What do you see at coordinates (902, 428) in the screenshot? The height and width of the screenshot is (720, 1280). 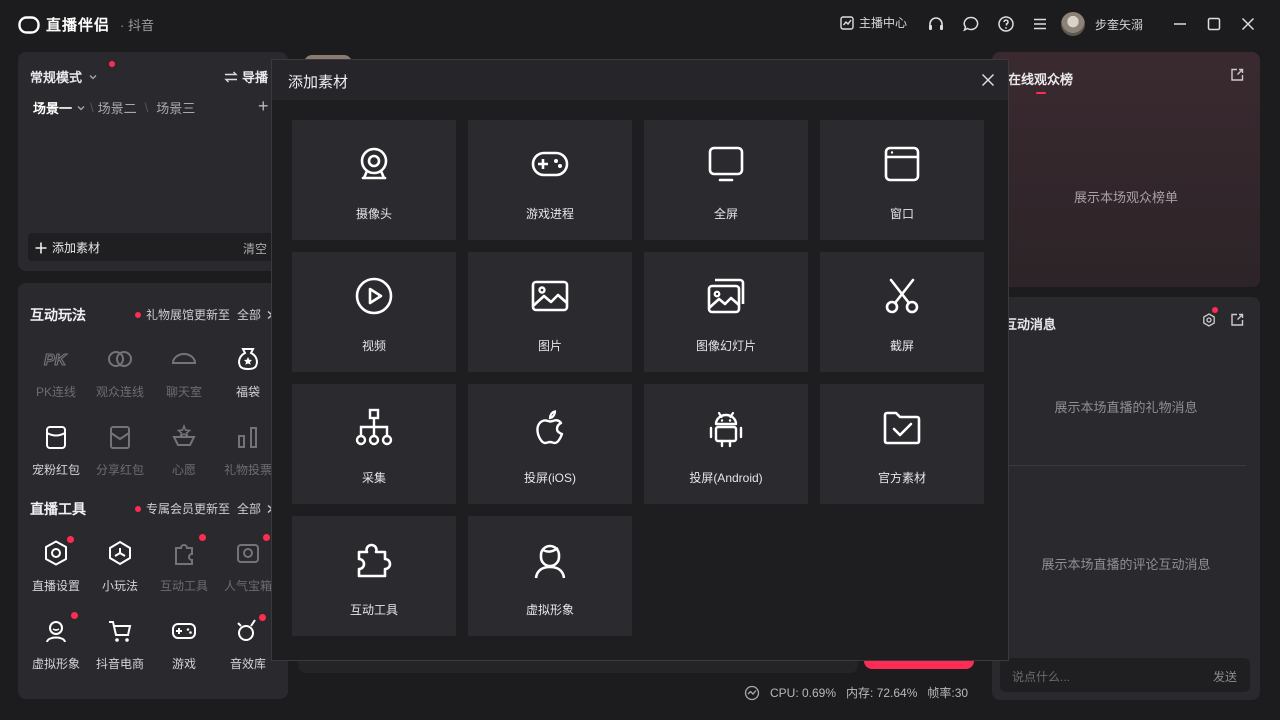 I see `official-material-icon` at bounding box center [902, 428].